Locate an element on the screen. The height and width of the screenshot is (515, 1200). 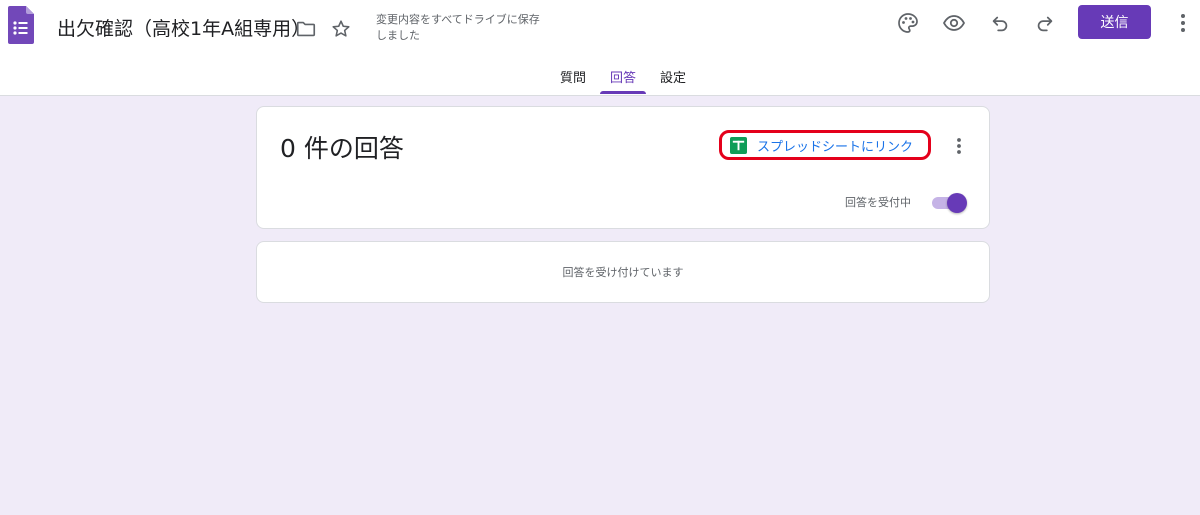
send-button: 送信 is located at coordinates (1114, 22).